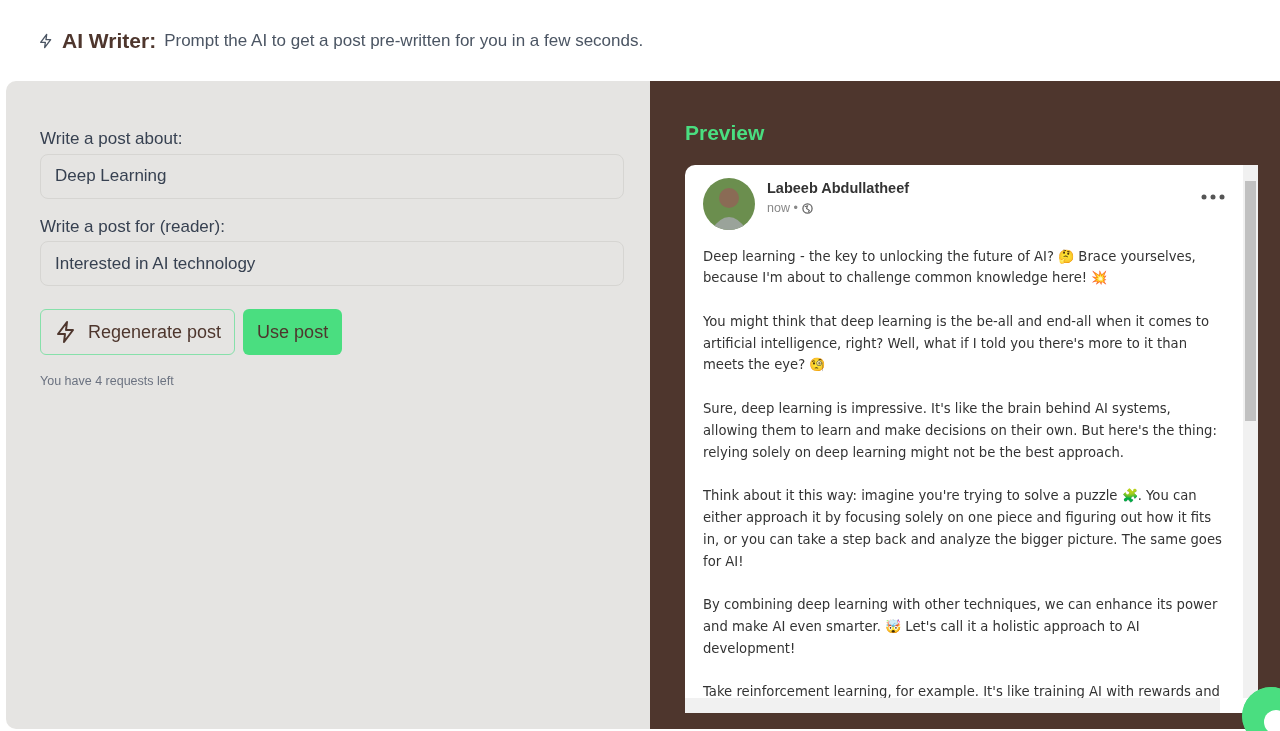 Image resolution: width=1280 pixels, height=731 pixels. What do you see at coordinates (729, 203) in the screenshot?
I see `avatar` at bounding box center [729, 203].